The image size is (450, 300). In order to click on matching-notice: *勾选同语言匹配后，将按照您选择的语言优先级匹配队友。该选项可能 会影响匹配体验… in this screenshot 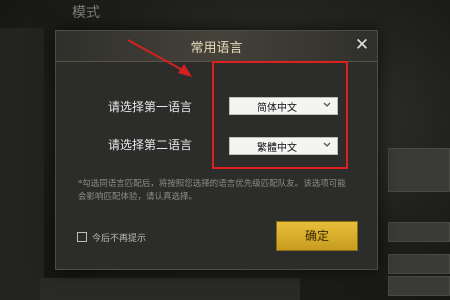, I will do `click(219, 191)`.